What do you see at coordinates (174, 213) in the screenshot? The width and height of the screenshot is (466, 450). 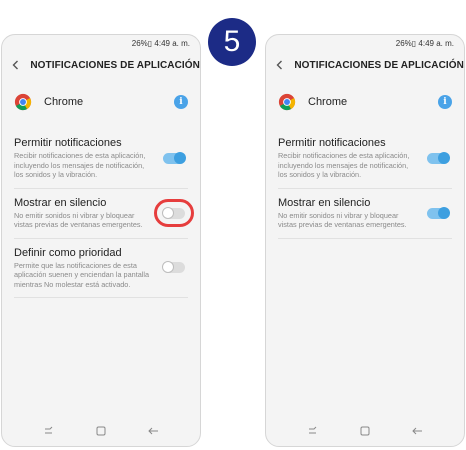 I see `highlight-circle` at bounding box center [174, 213].